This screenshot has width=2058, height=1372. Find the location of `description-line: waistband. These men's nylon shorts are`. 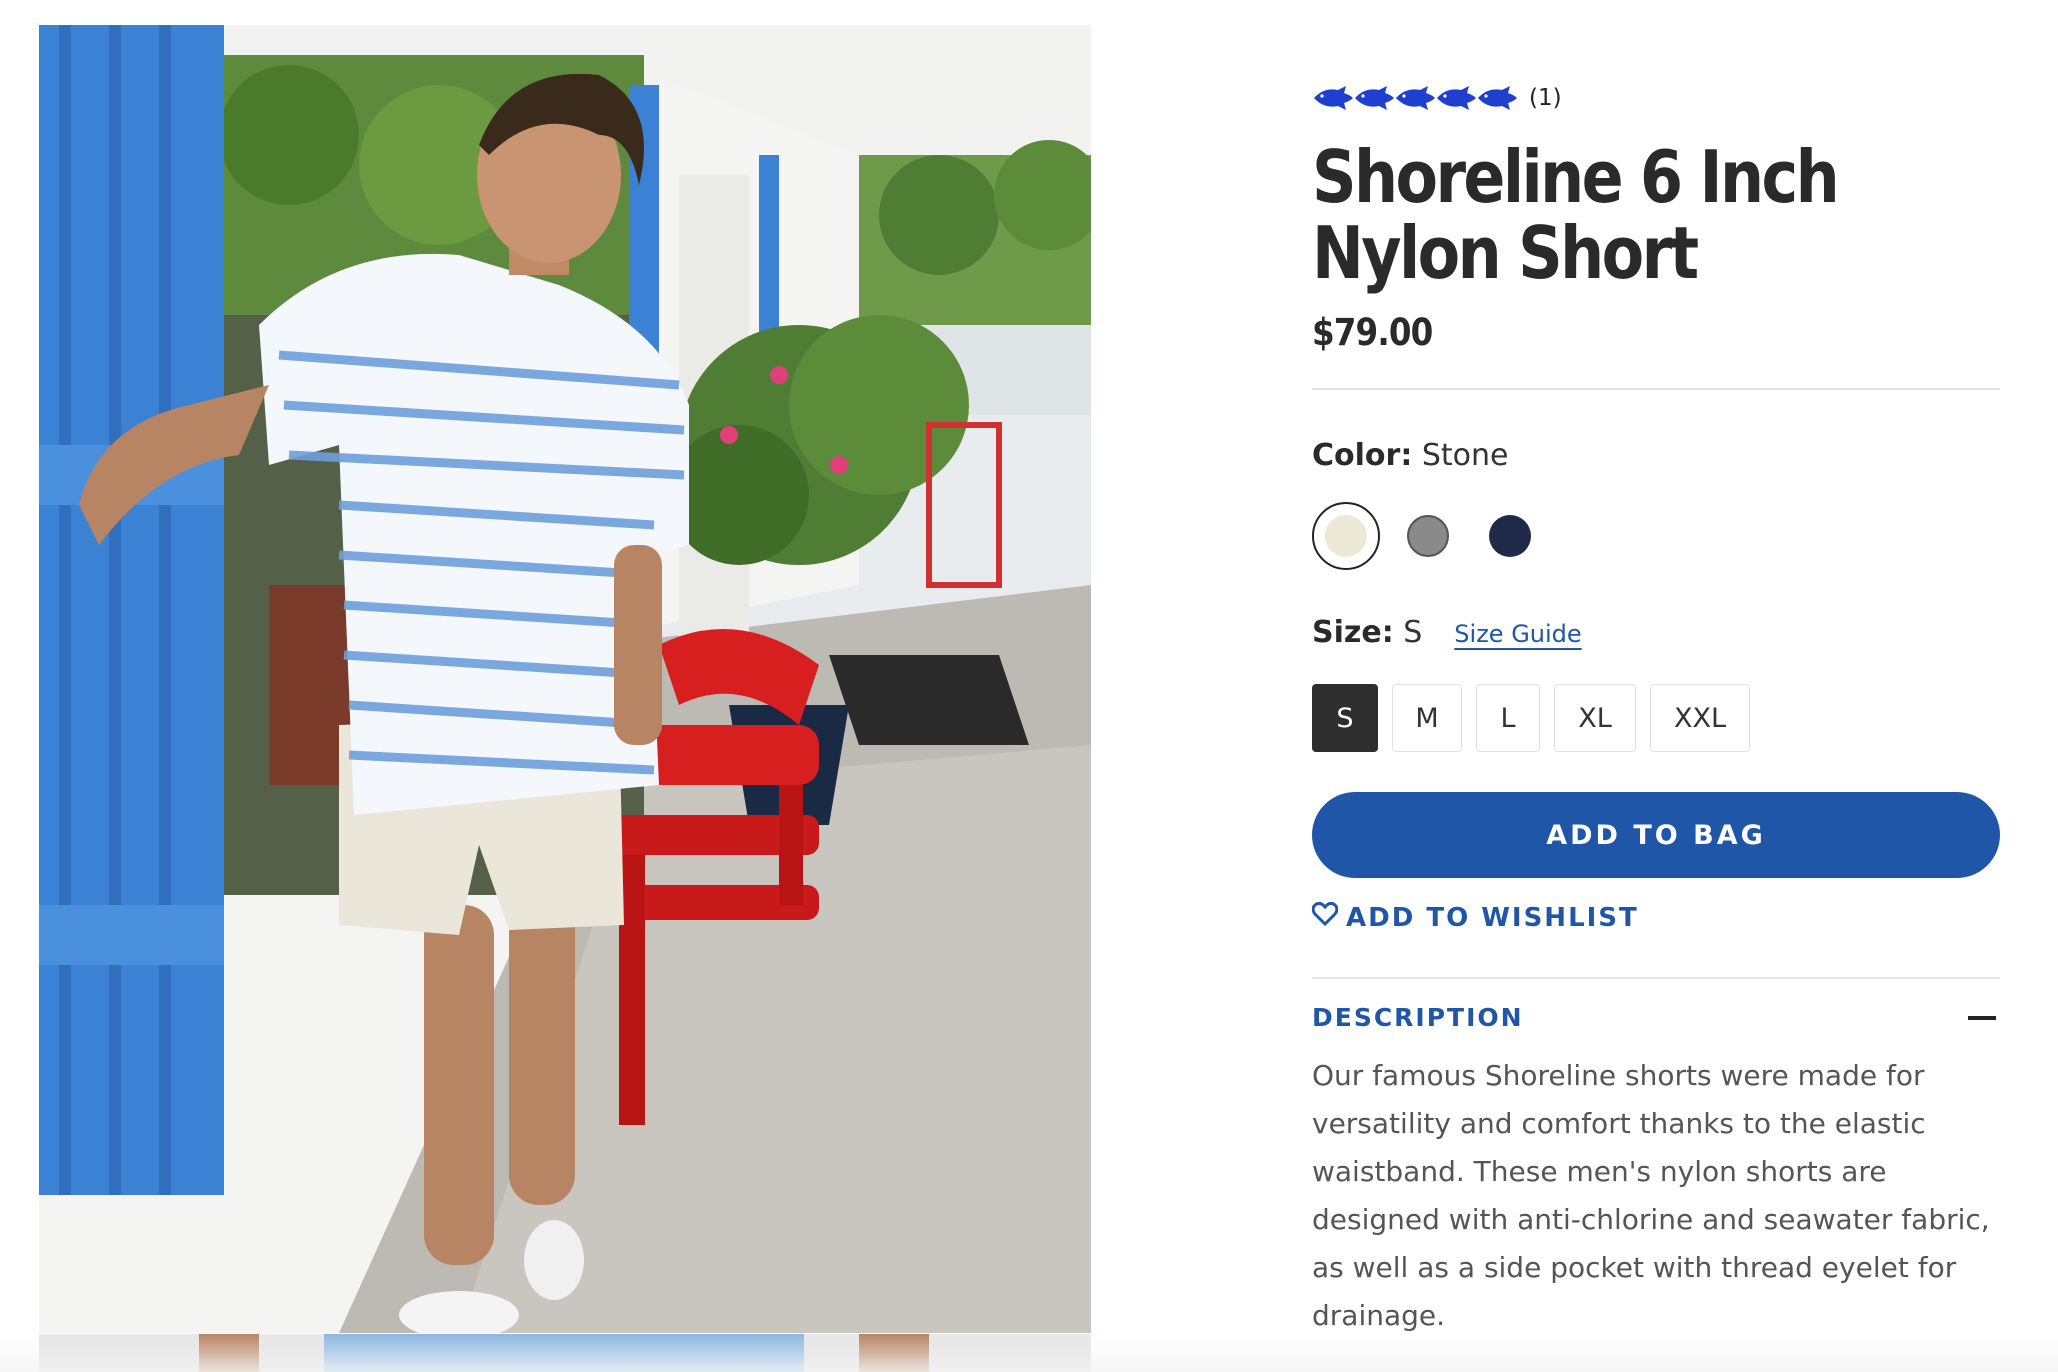

description-line: waistband. These men's nylon shorts are is located at coordinates (1599, 1171).